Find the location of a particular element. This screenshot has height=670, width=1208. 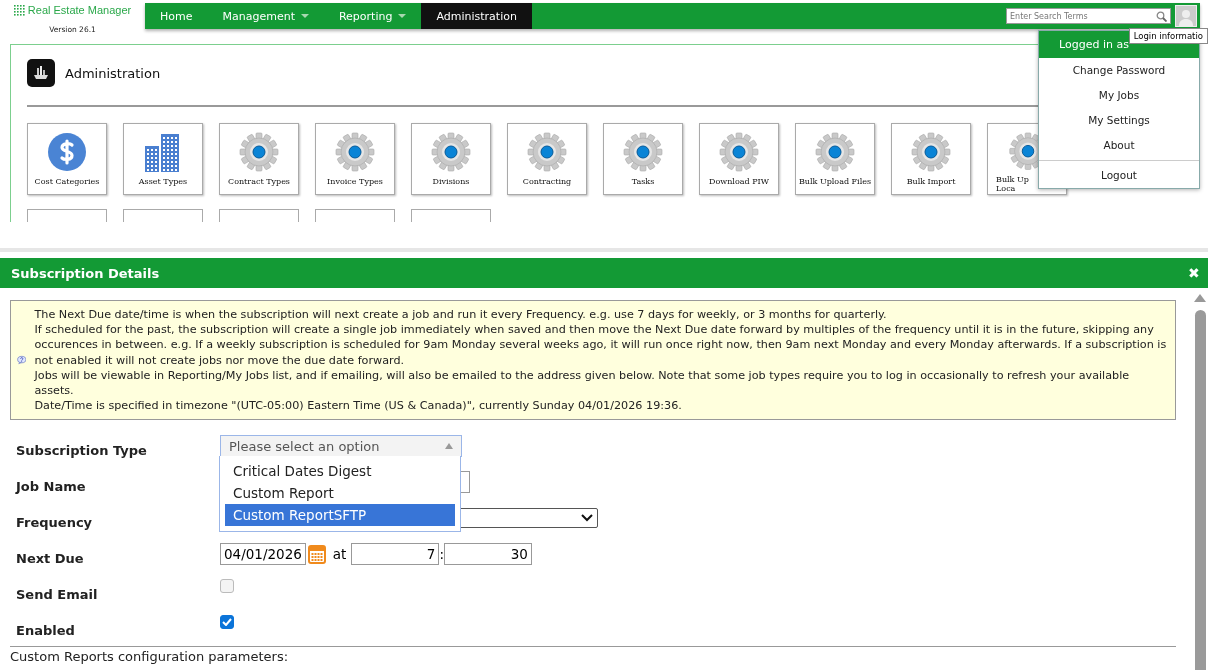

tooltip: Login informatio is located at coordinates (1168, 36).